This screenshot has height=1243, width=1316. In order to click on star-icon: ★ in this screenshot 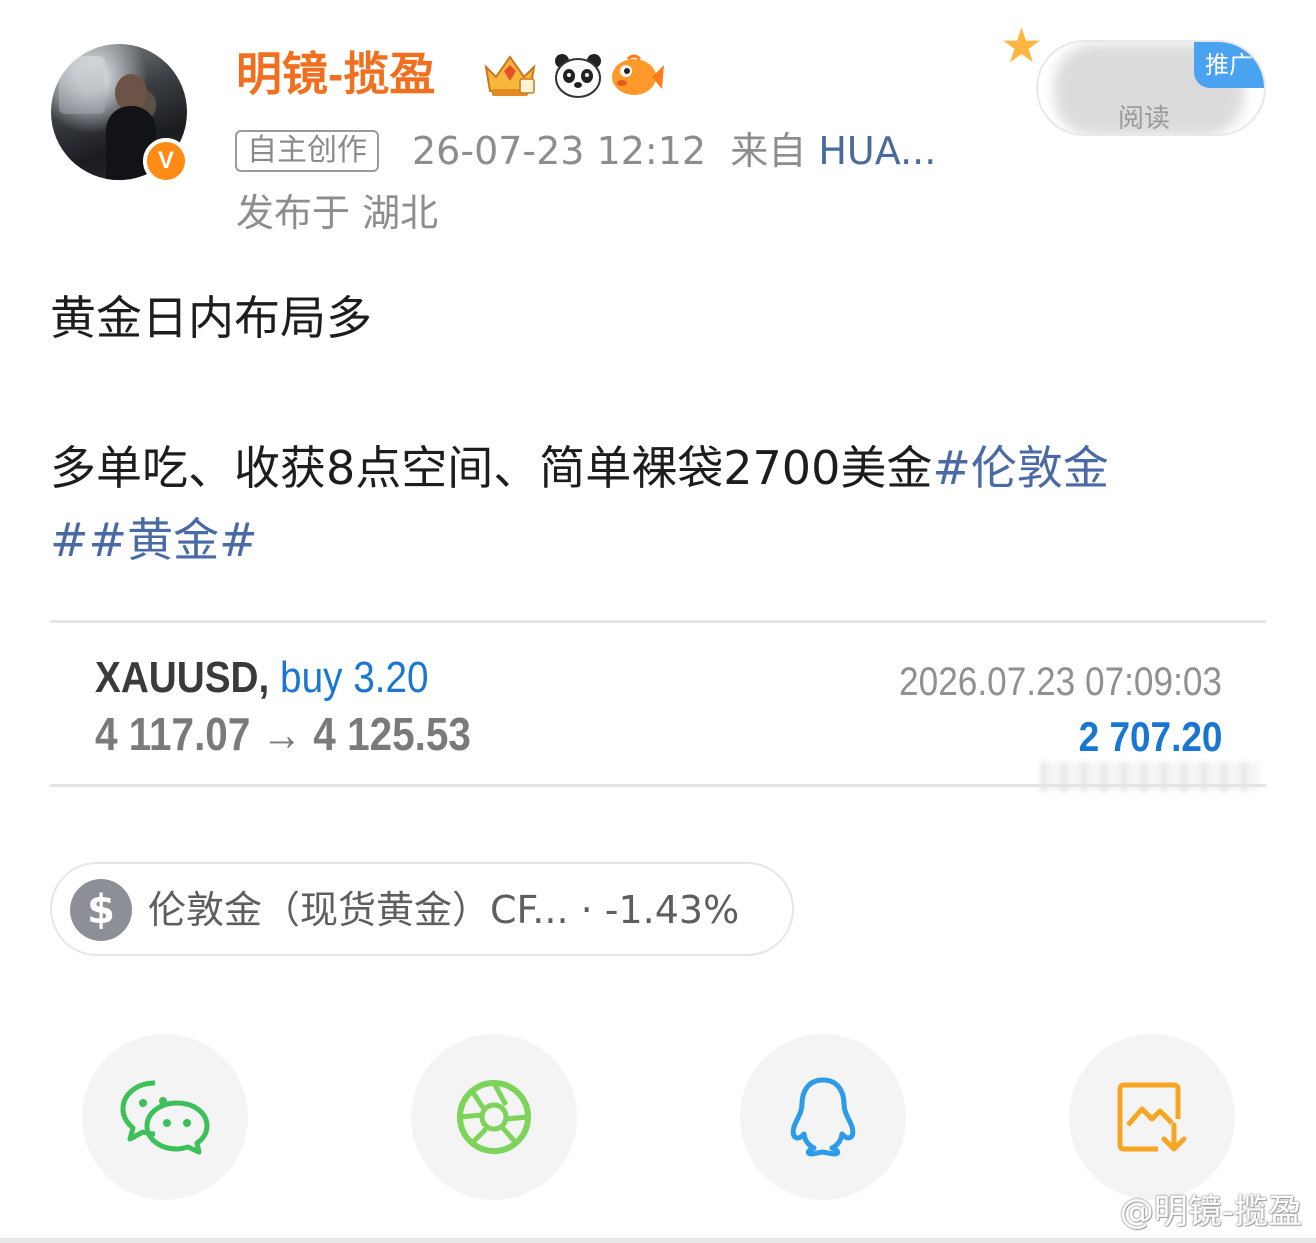, I will do `click(1022, 46)`.